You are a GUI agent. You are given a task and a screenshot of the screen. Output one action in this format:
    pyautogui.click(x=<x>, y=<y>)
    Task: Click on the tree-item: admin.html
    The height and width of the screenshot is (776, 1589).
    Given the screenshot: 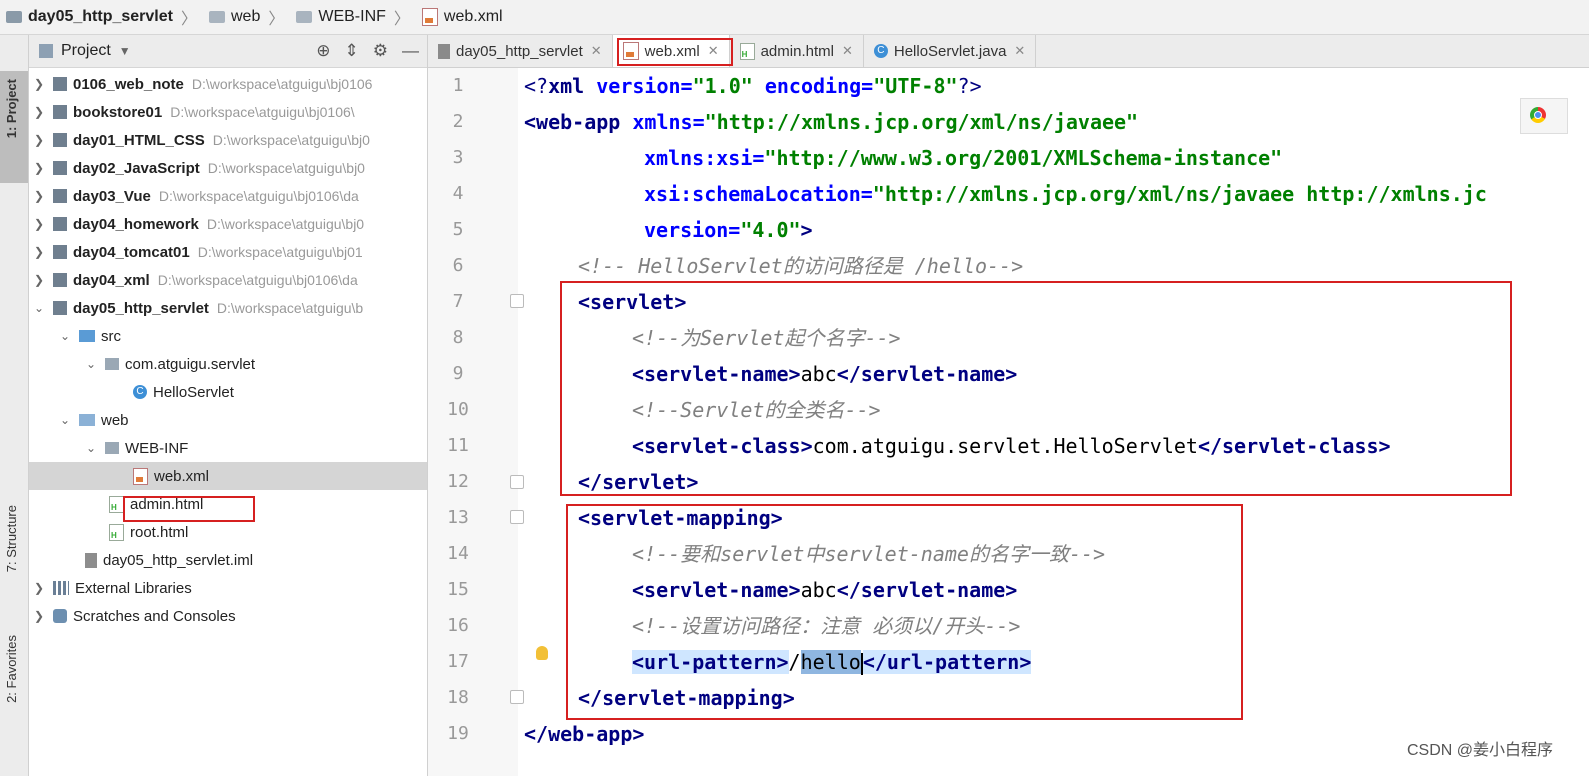 What is the action you would take?
    pyautogui.click(x=228, y=504)
    